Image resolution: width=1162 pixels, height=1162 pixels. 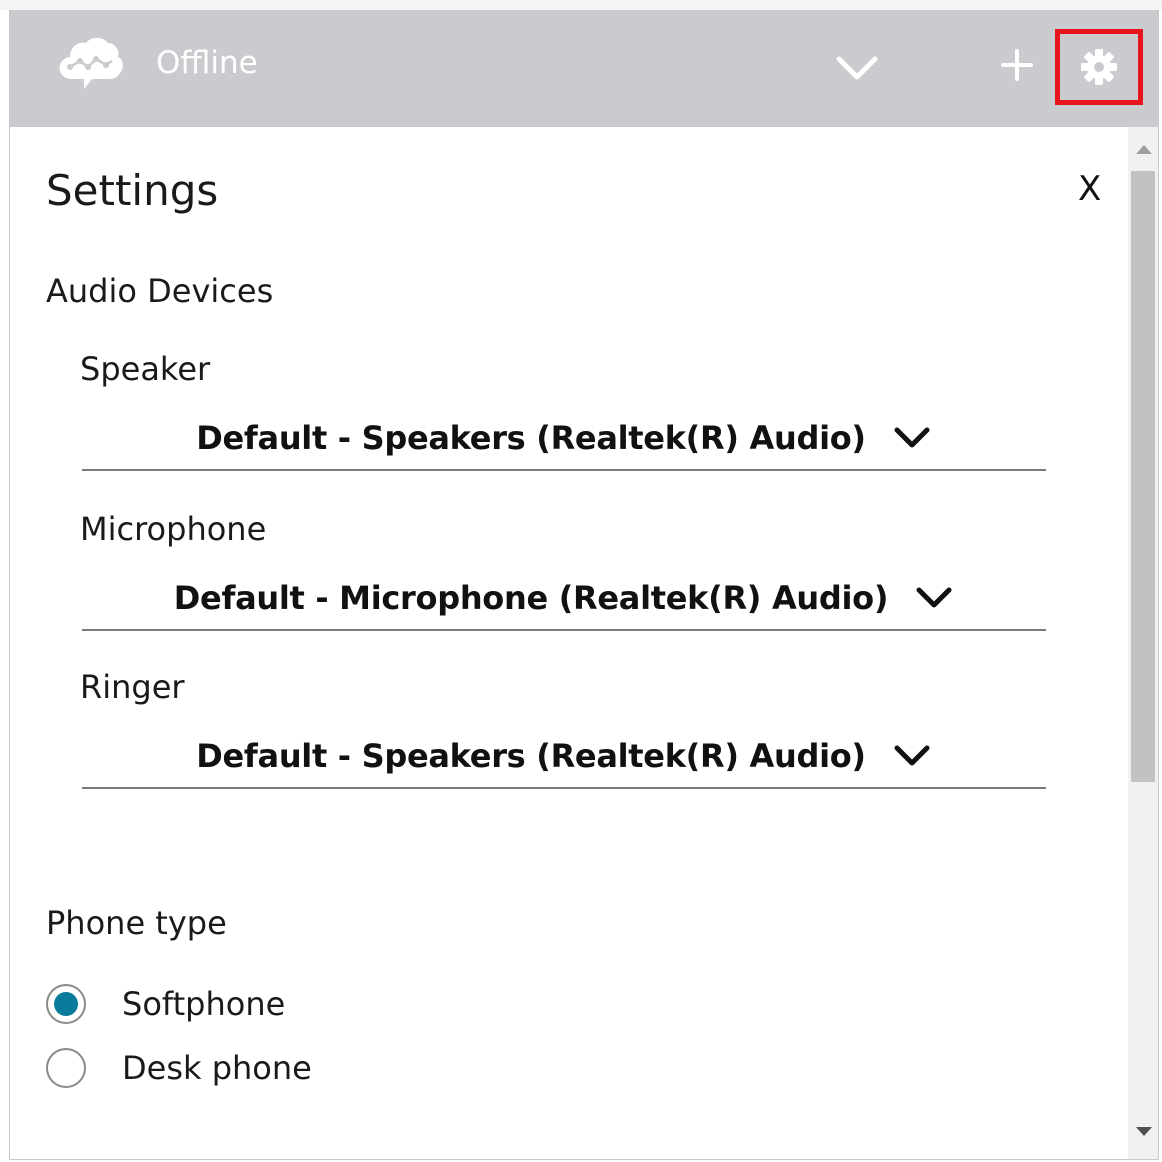 I want to click on softphone-option: Softphone, so click(x=165, y=1004).